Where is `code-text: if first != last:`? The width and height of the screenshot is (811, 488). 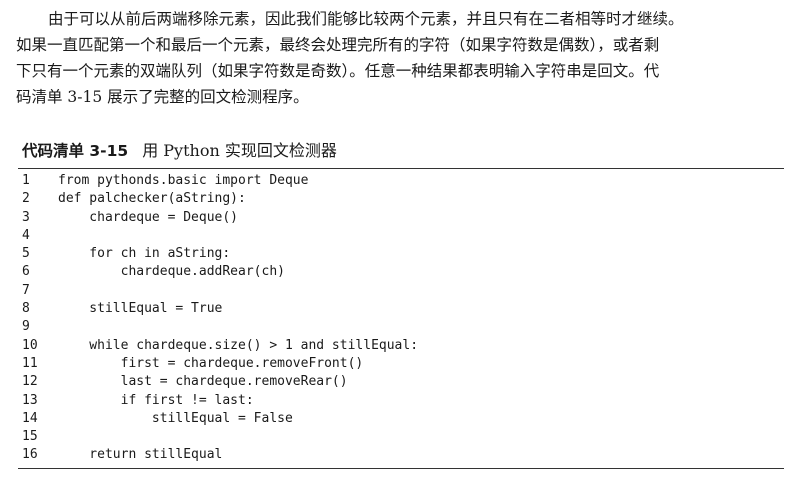
code-text: if first != last: is located at coordinates (156, 400).